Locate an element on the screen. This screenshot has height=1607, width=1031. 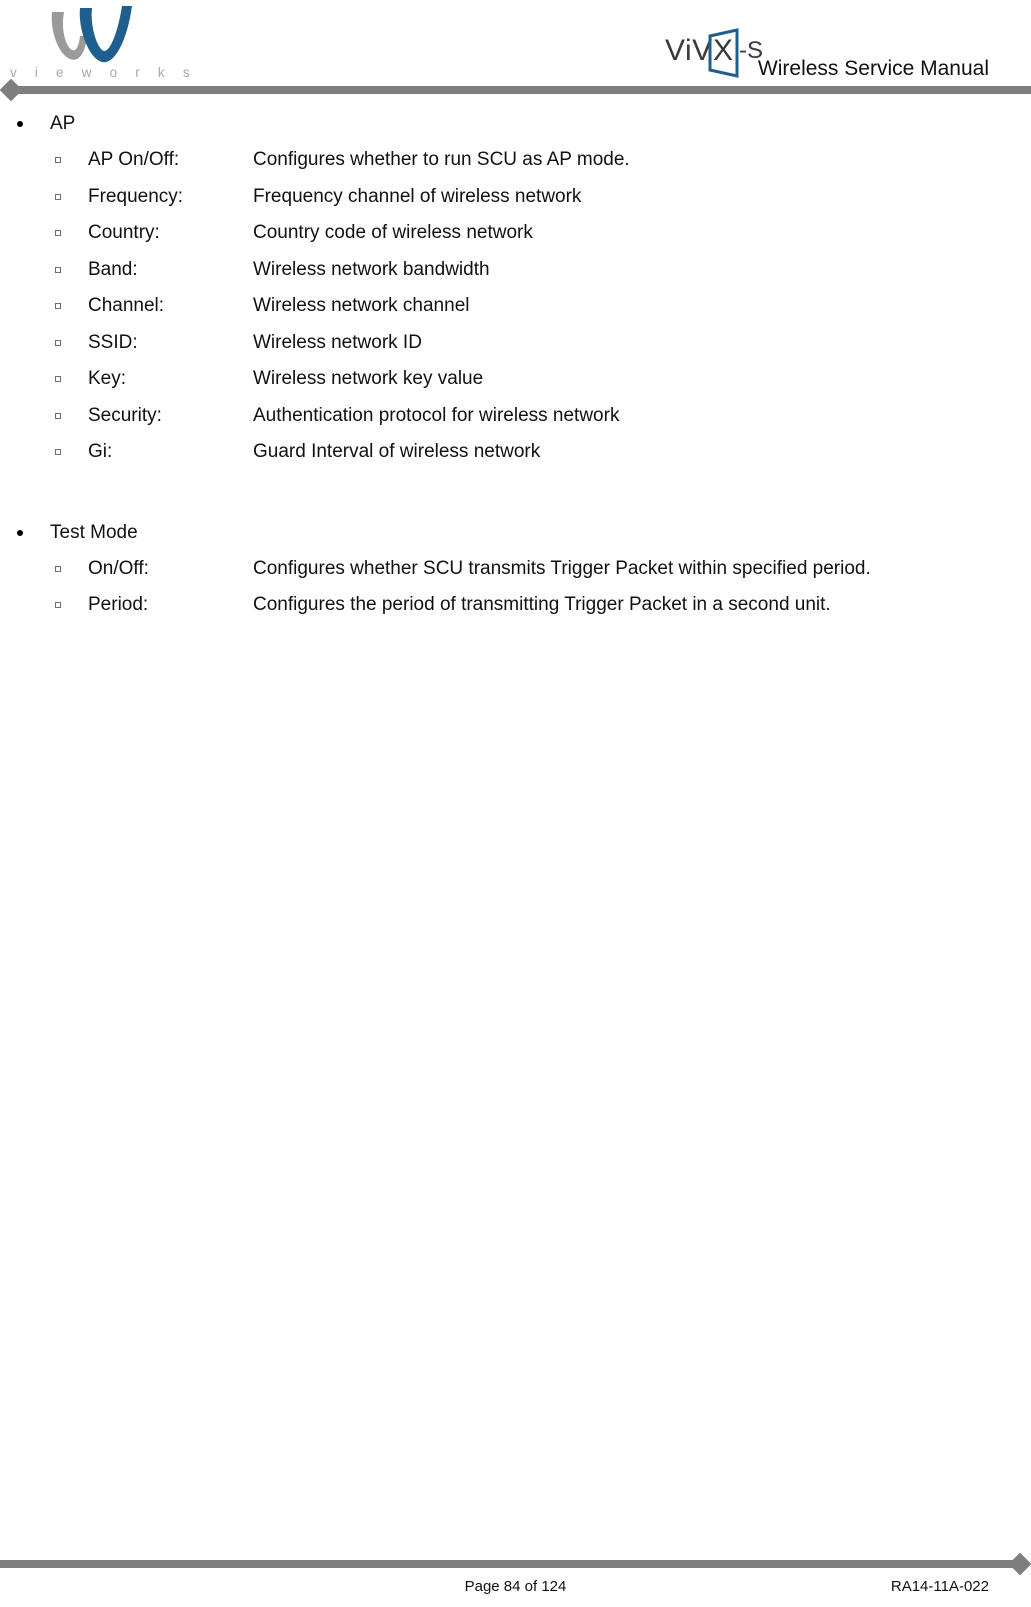
list-item-description: Wireless network channel is located at coordinates (361, 305).